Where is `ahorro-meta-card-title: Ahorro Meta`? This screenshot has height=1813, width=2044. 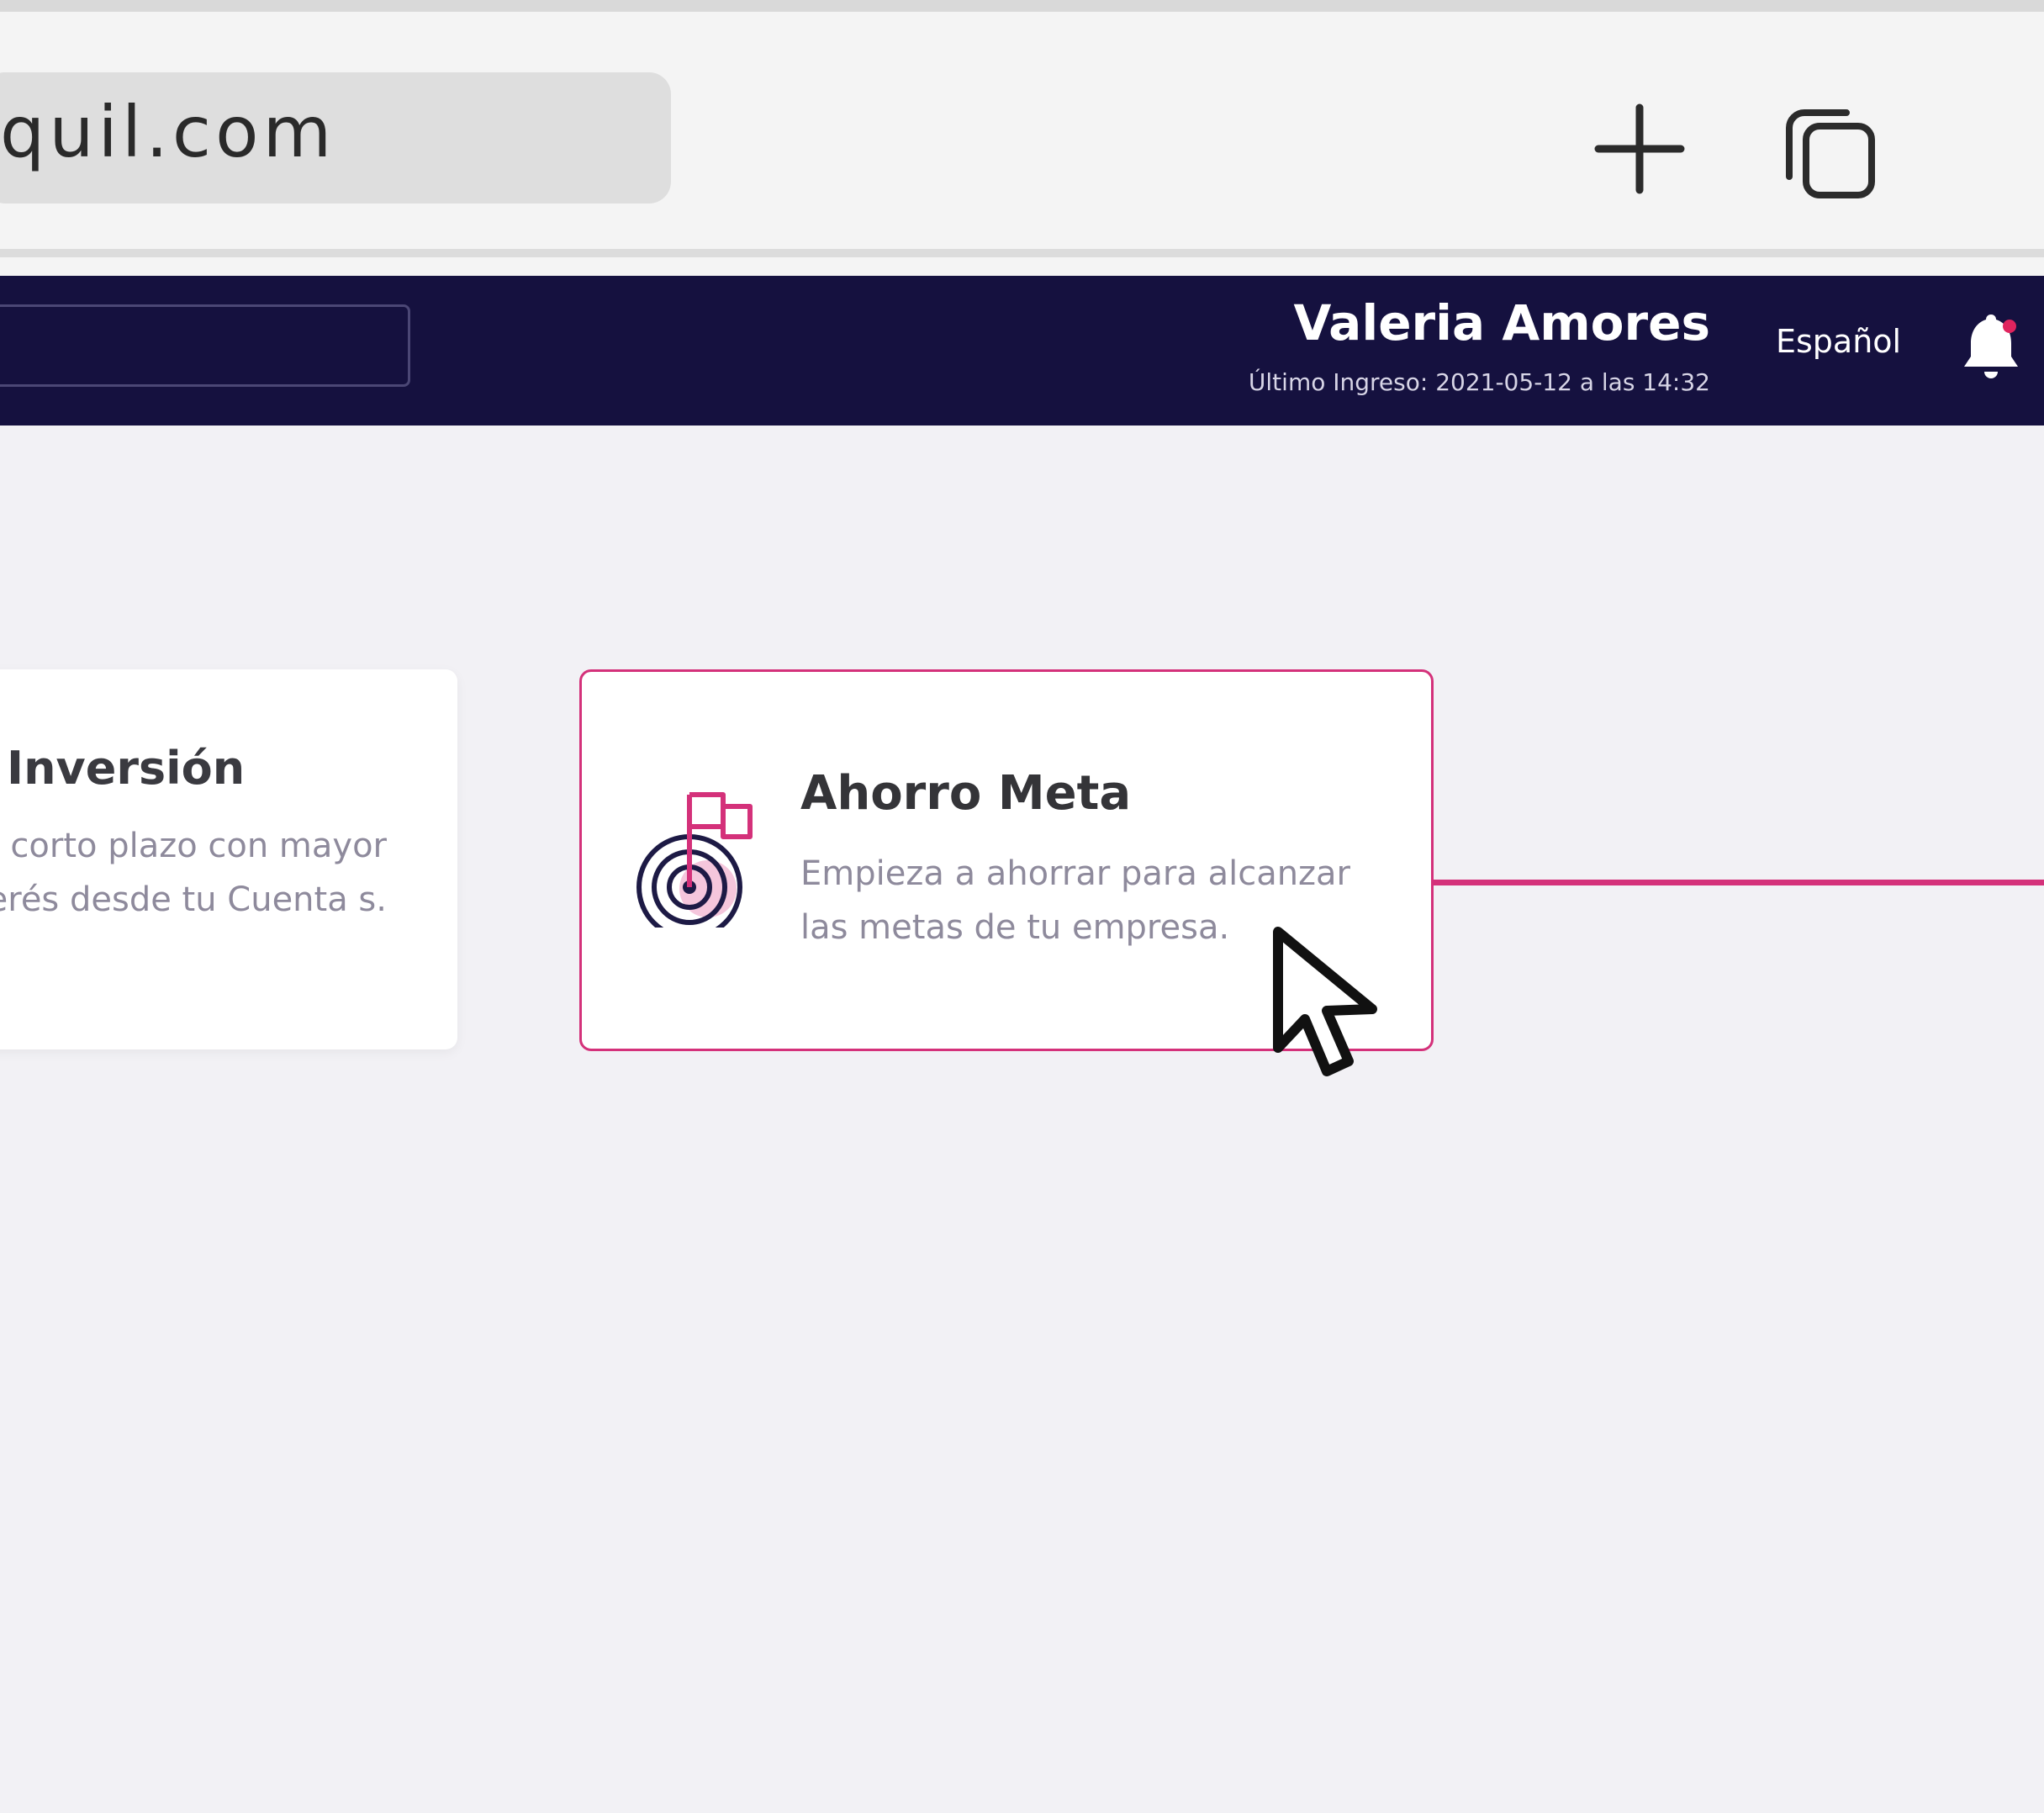 ahorro-meta-card-title: Ahorro Meta is located at coordinates (966, 794).